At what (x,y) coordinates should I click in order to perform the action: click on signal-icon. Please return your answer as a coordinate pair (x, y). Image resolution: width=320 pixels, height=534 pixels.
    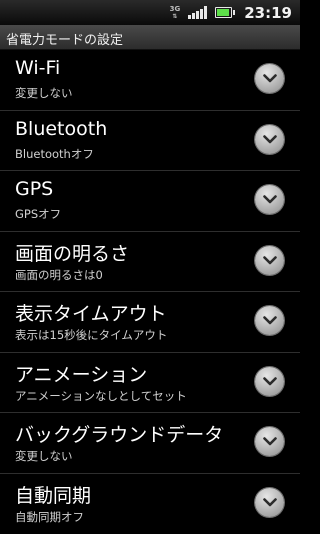
    Looking at the image, I should click on (198, 12).